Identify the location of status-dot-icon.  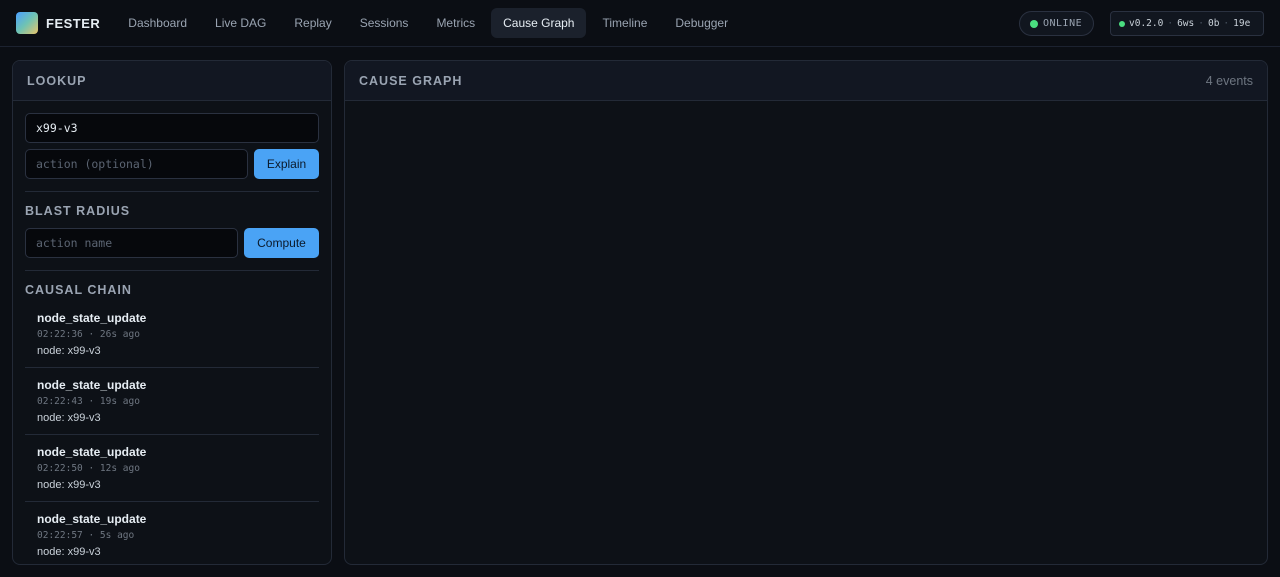
(1034, 23).